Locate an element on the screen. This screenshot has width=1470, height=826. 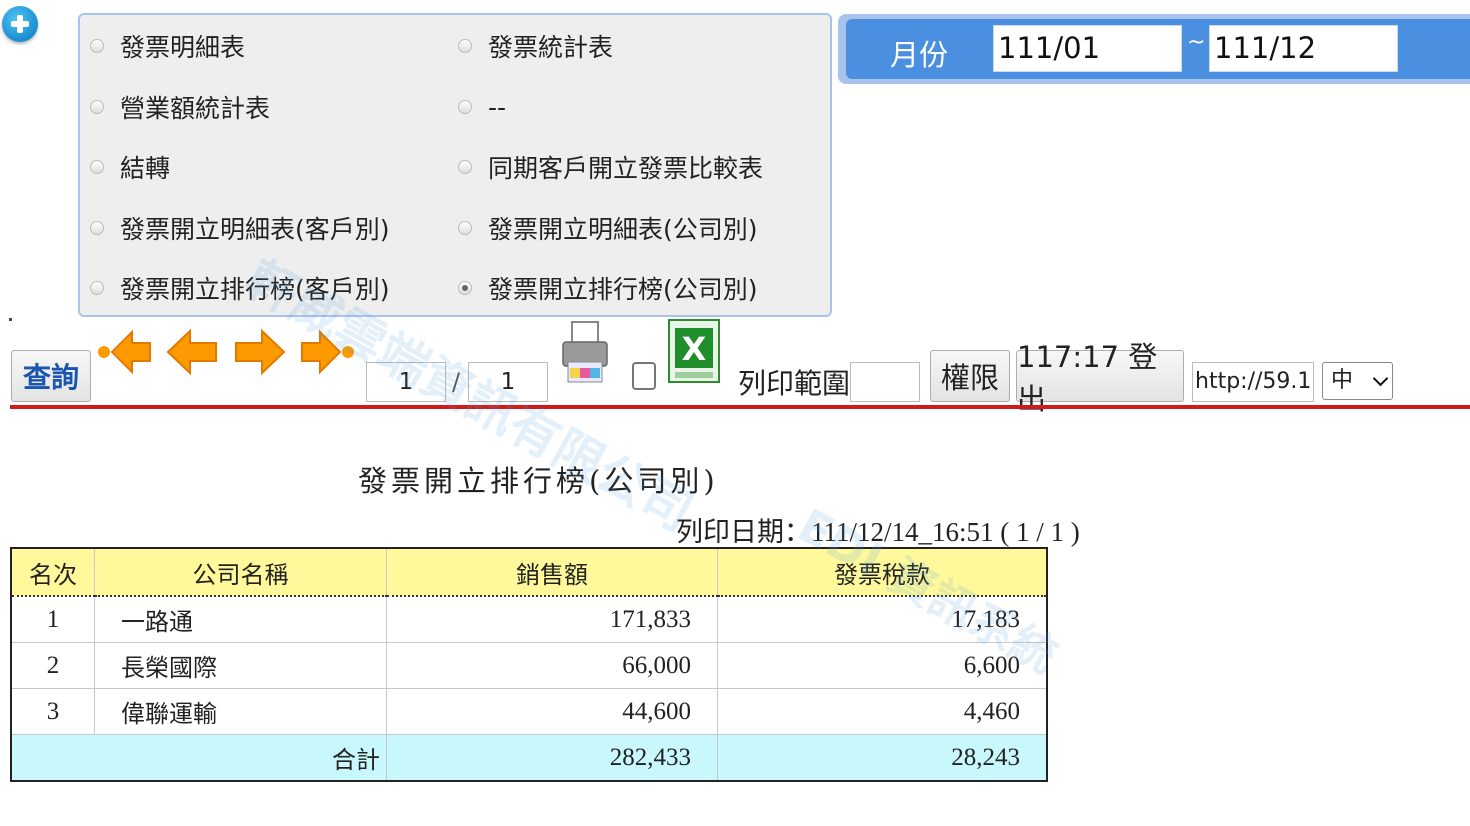
table-row: 1 一路通 171,833 17,183 is located at coordinates (529, 619).